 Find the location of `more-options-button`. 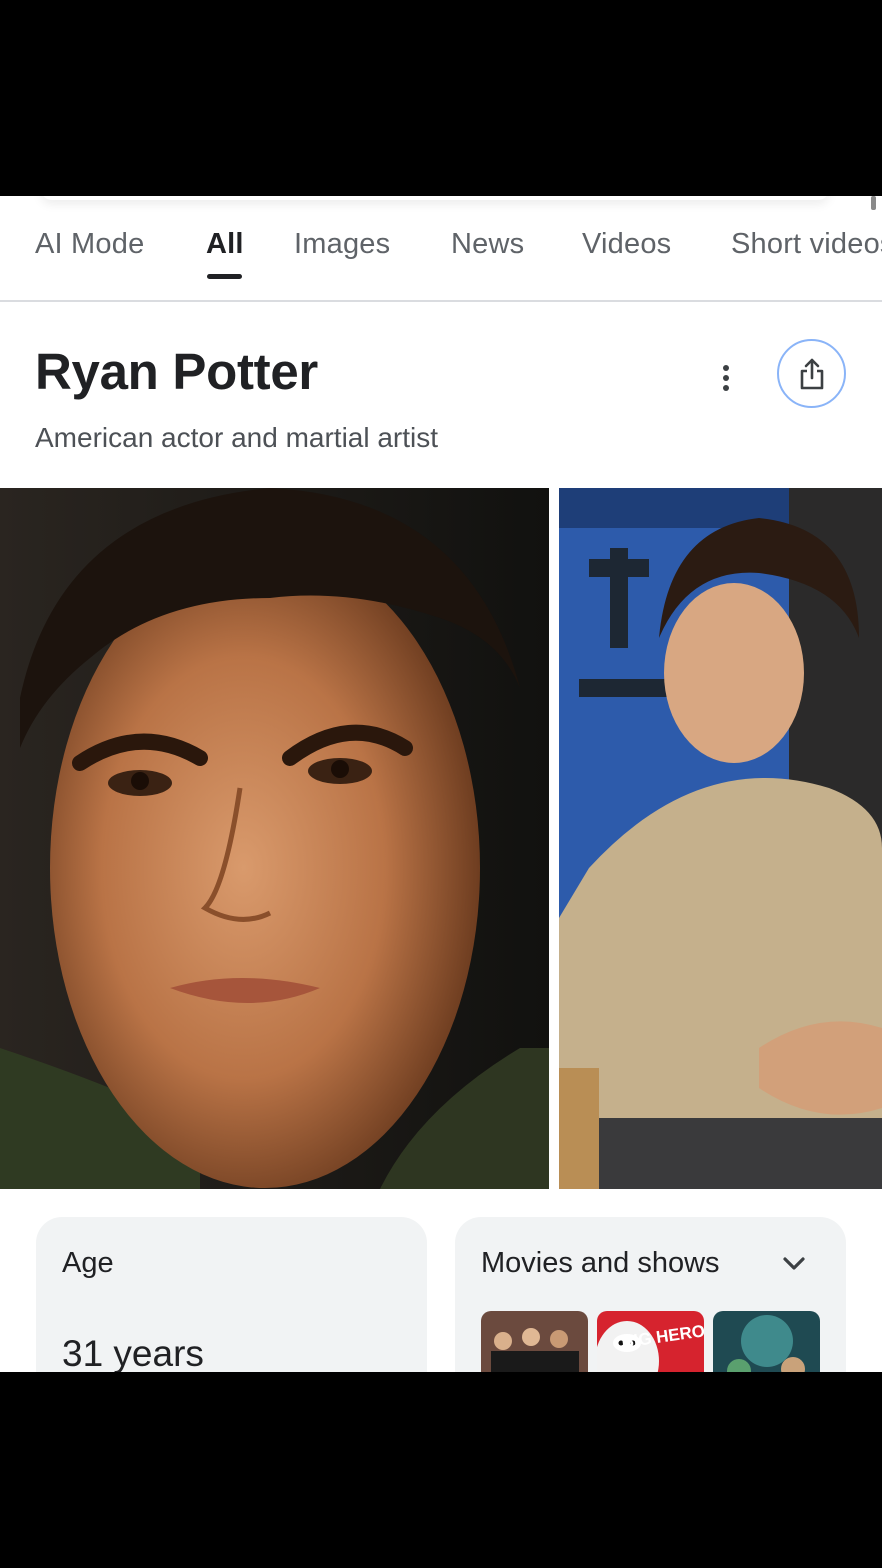

more-options-button is located at coordinates (726, 378).